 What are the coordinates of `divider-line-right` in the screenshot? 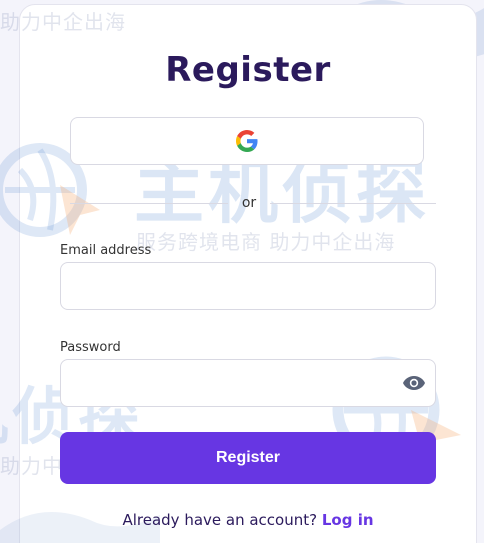 It's located at (353, 203).